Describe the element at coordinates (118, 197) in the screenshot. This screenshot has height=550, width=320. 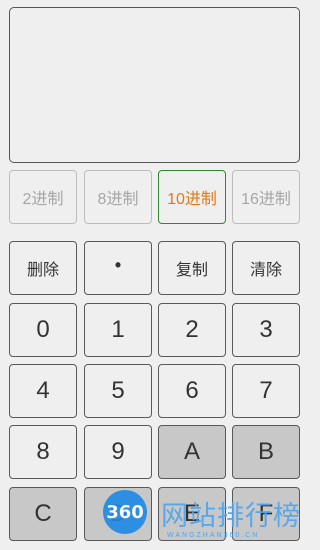
I see `base-octal-button: 8进制` at that location.